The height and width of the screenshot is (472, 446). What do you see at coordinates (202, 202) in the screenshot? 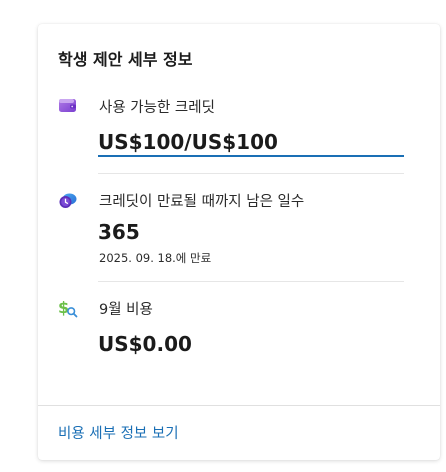
I see `days-left-label: 크레딧이 만료될 때까지 남은 일수` at bounding box center [202, 202].